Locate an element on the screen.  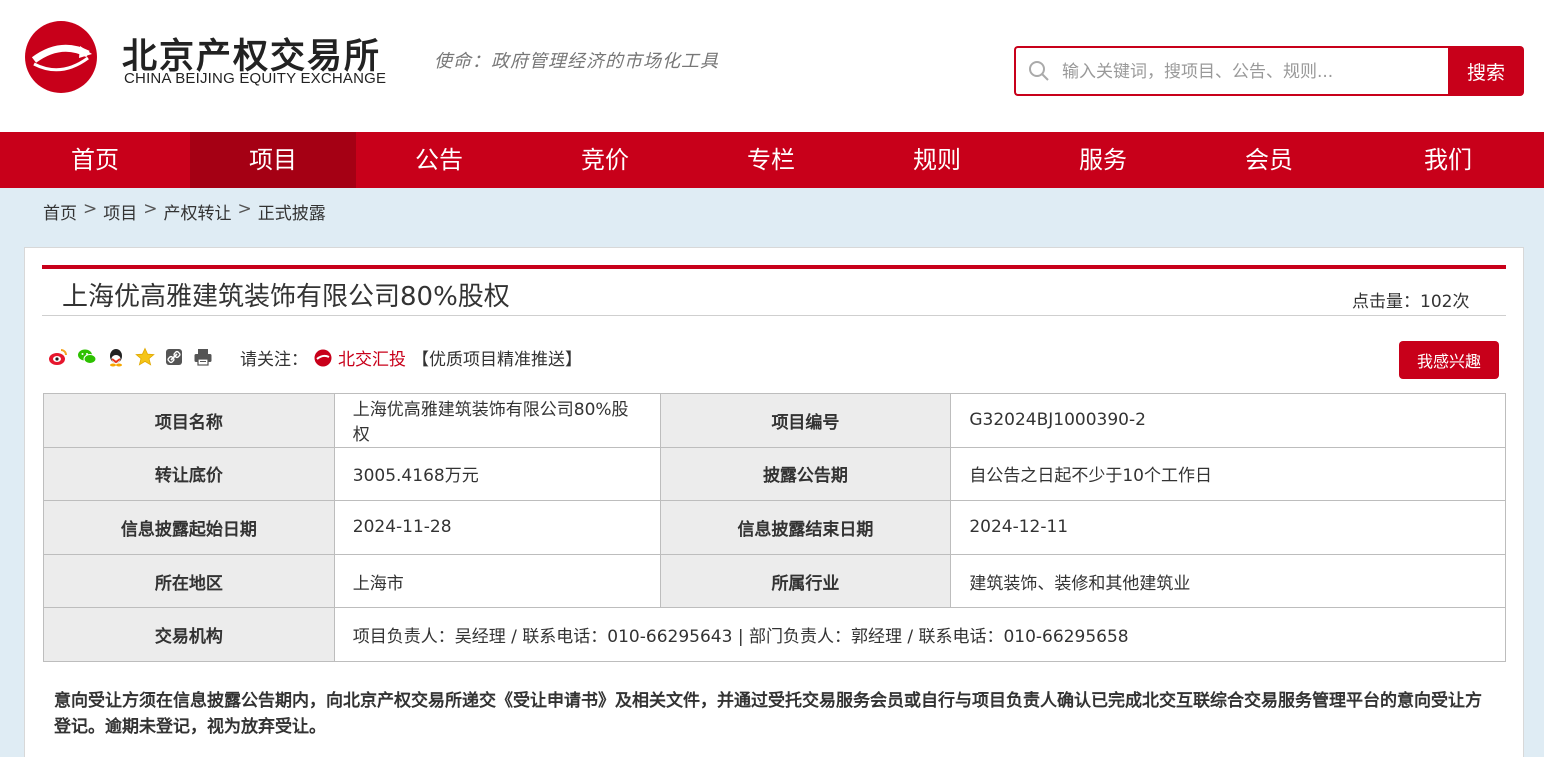
breadcrumb-link: 首页 is located at coordinates (60, 211).